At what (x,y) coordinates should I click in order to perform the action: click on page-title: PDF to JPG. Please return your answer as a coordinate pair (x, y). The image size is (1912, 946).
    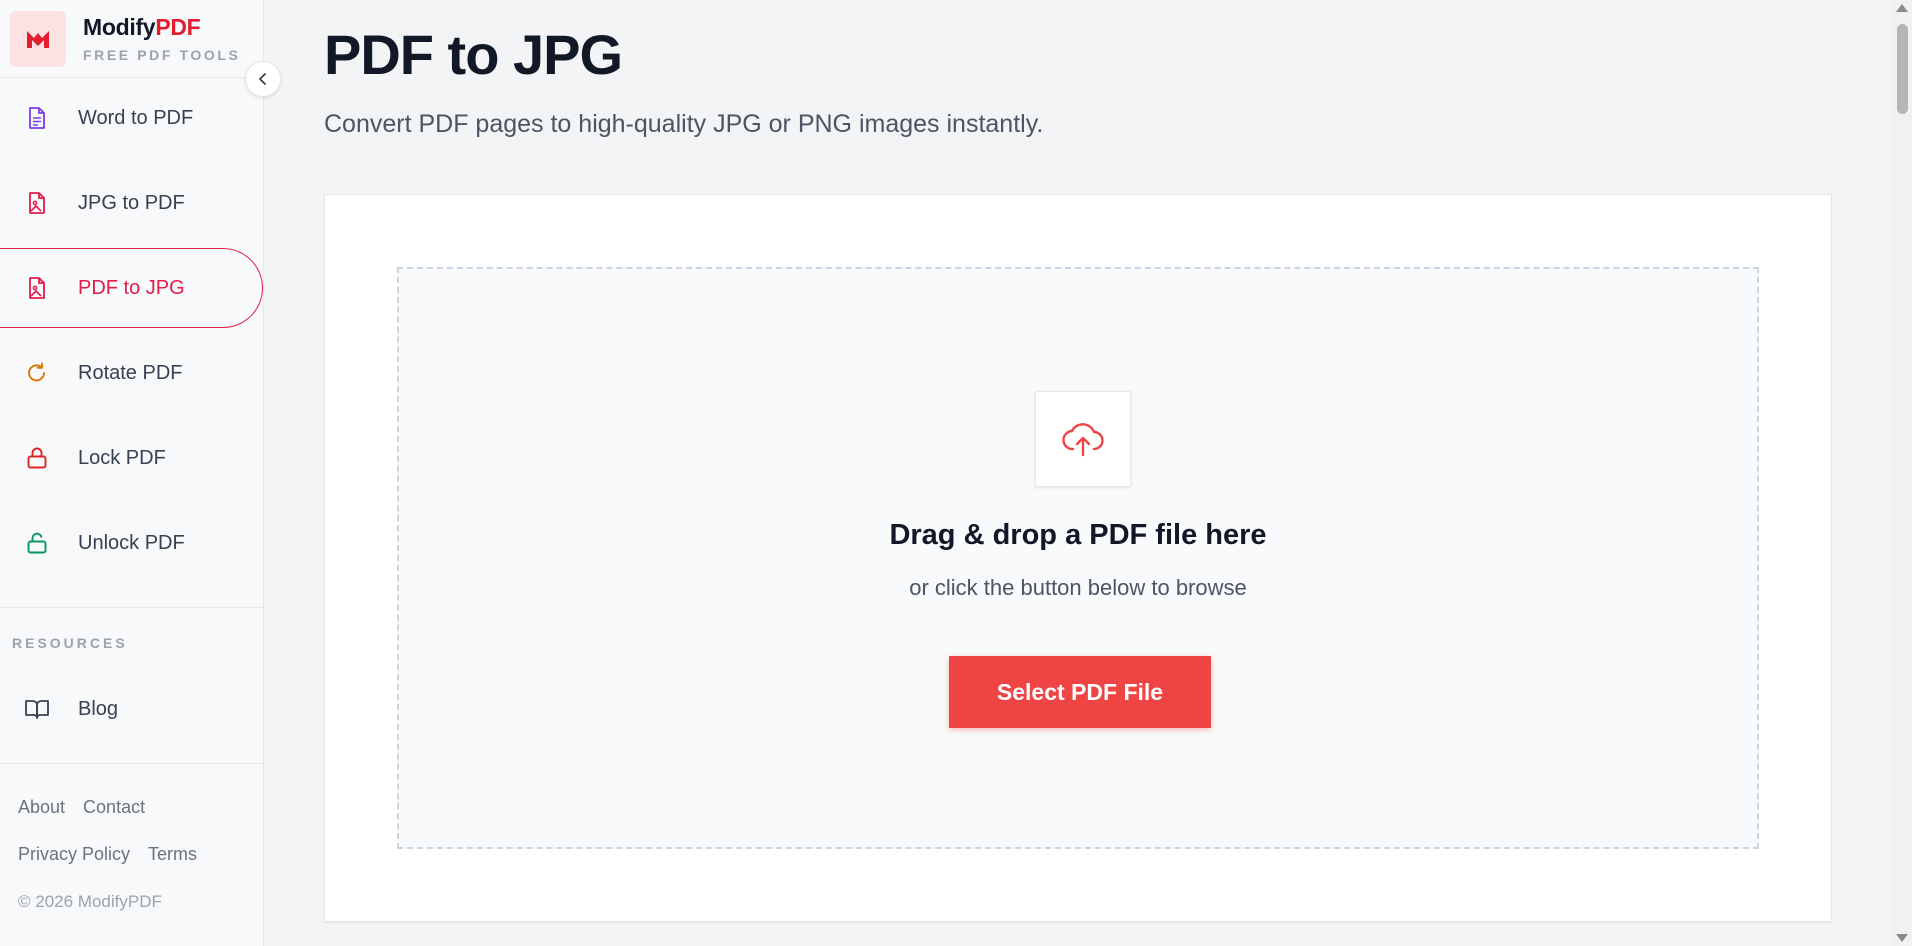
    Looking at the image, I should click on (473, 54).